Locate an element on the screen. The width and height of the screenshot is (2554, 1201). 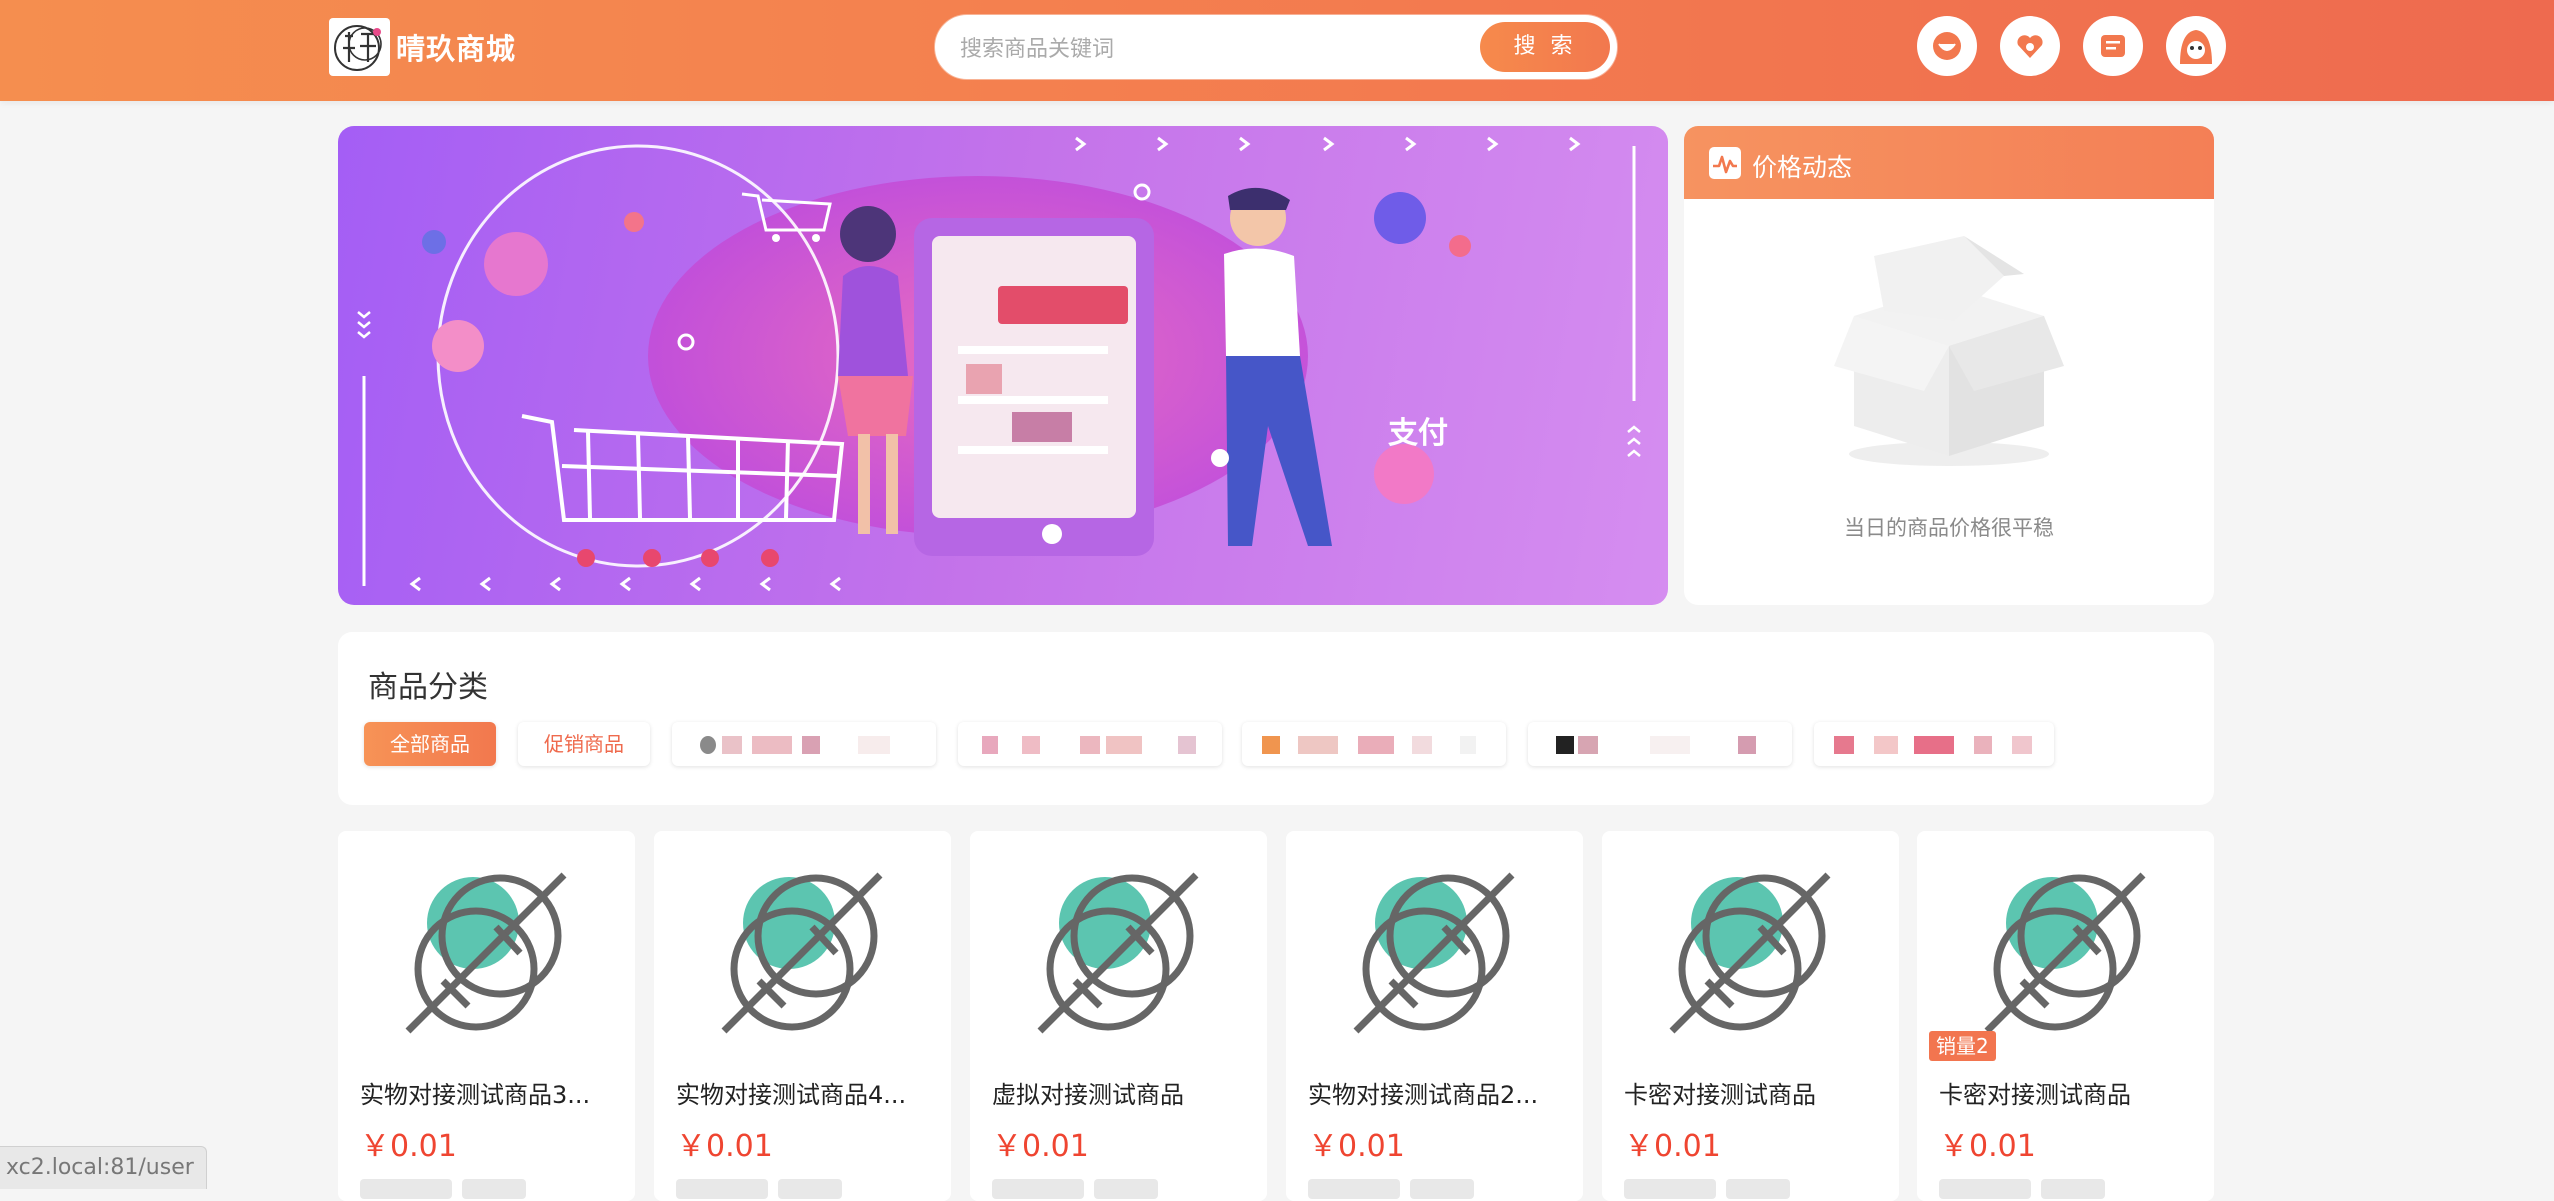
product-card: 实物对接测试商品3... ￥0.01 is located at coordinates (486, 1016).